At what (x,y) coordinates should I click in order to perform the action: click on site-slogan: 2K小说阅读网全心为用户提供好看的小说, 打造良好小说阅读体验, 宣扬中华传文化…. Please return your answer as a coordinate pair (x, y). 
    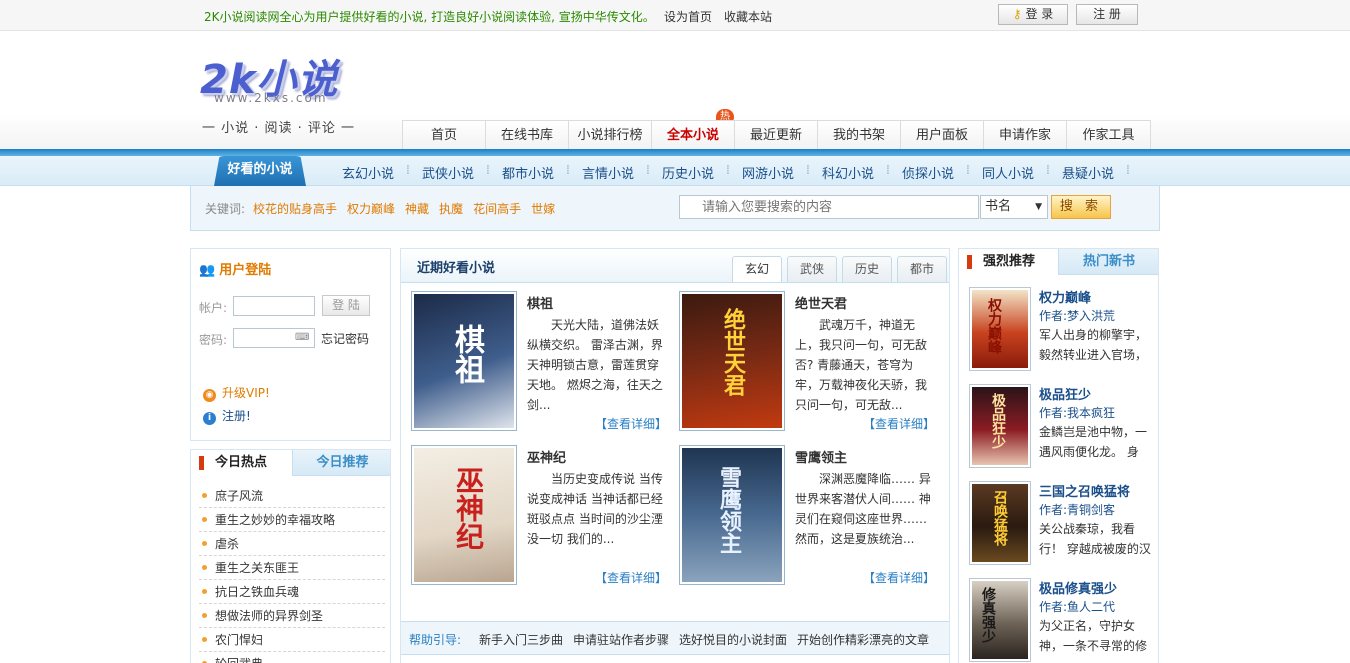
    Looking at the image, I should click on (429, 17).